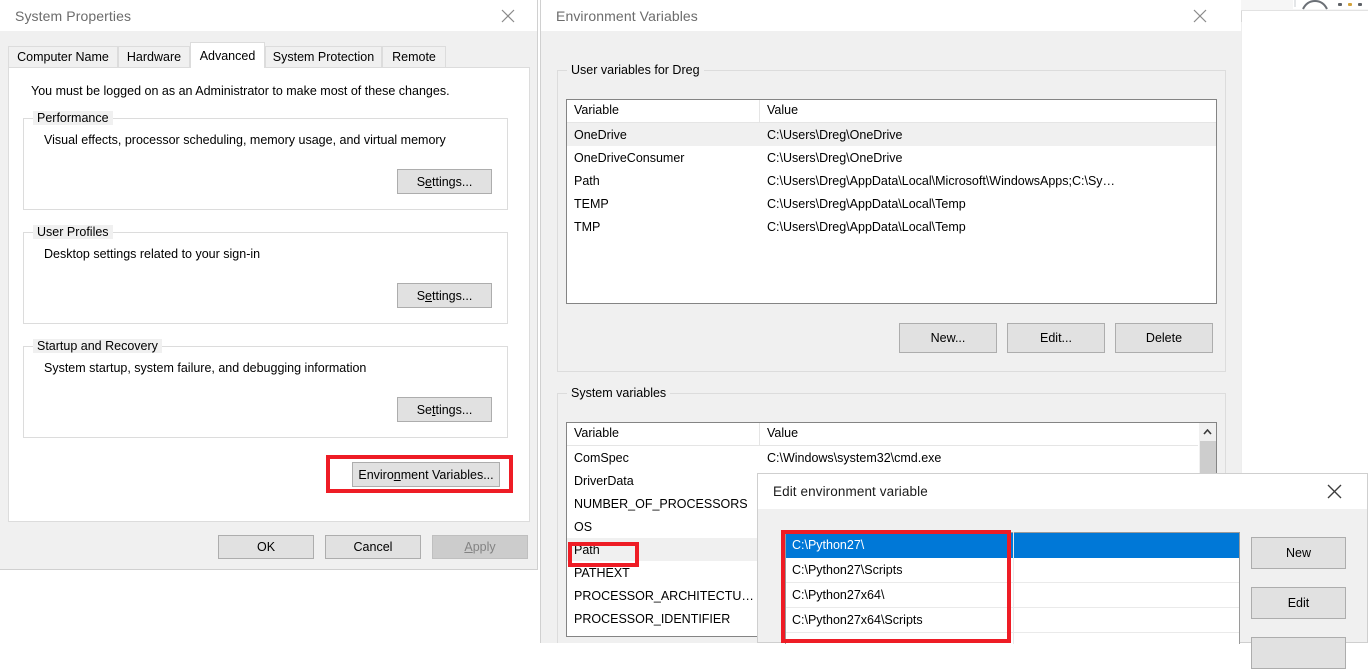 This screenshot has height=669, width=1368. Describe the element at coordinates (661, 503) in the screenshot. I see `row-variable: NUMBER_OF_PROCESSORS` at that location.